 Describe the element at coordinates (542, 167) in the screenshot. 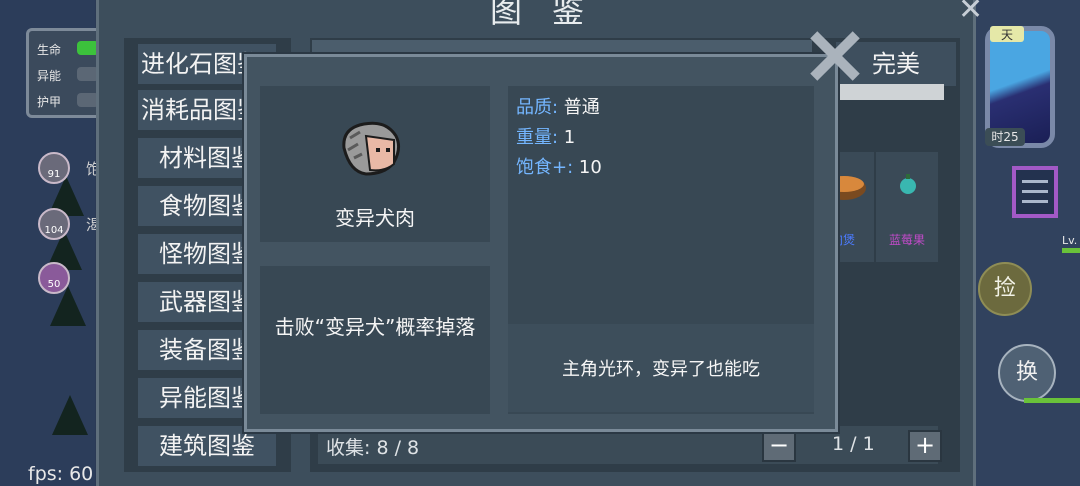

I see `stat-key: 饱食+` at that location.